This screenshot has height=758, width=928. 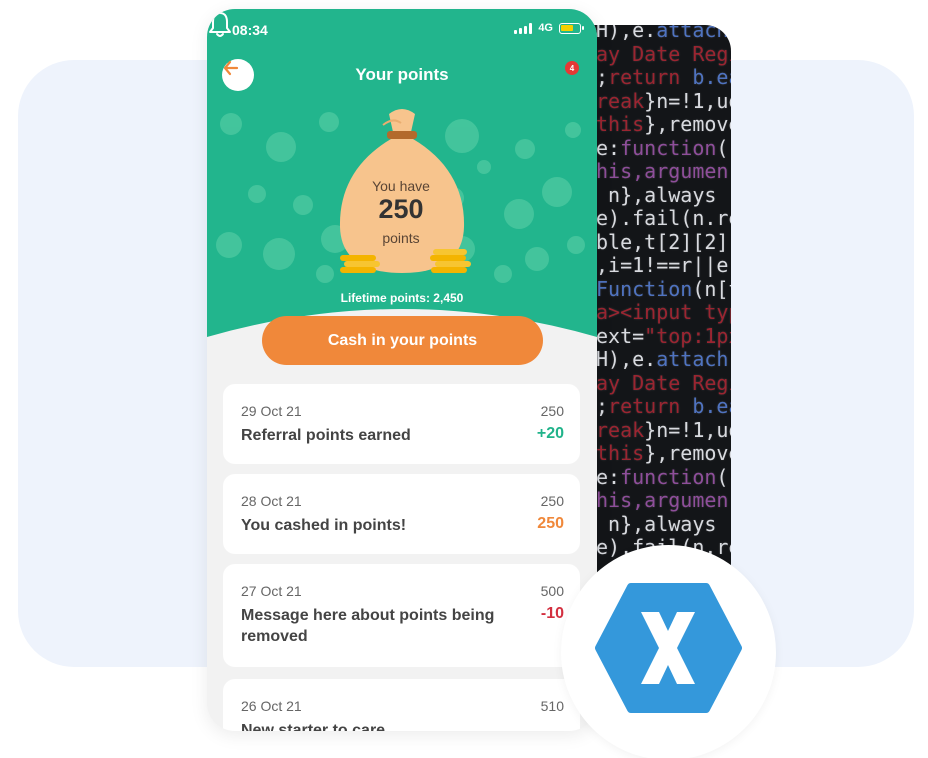 I want to click on code-line: e).fail(n.re, so click(x=663, y=218).